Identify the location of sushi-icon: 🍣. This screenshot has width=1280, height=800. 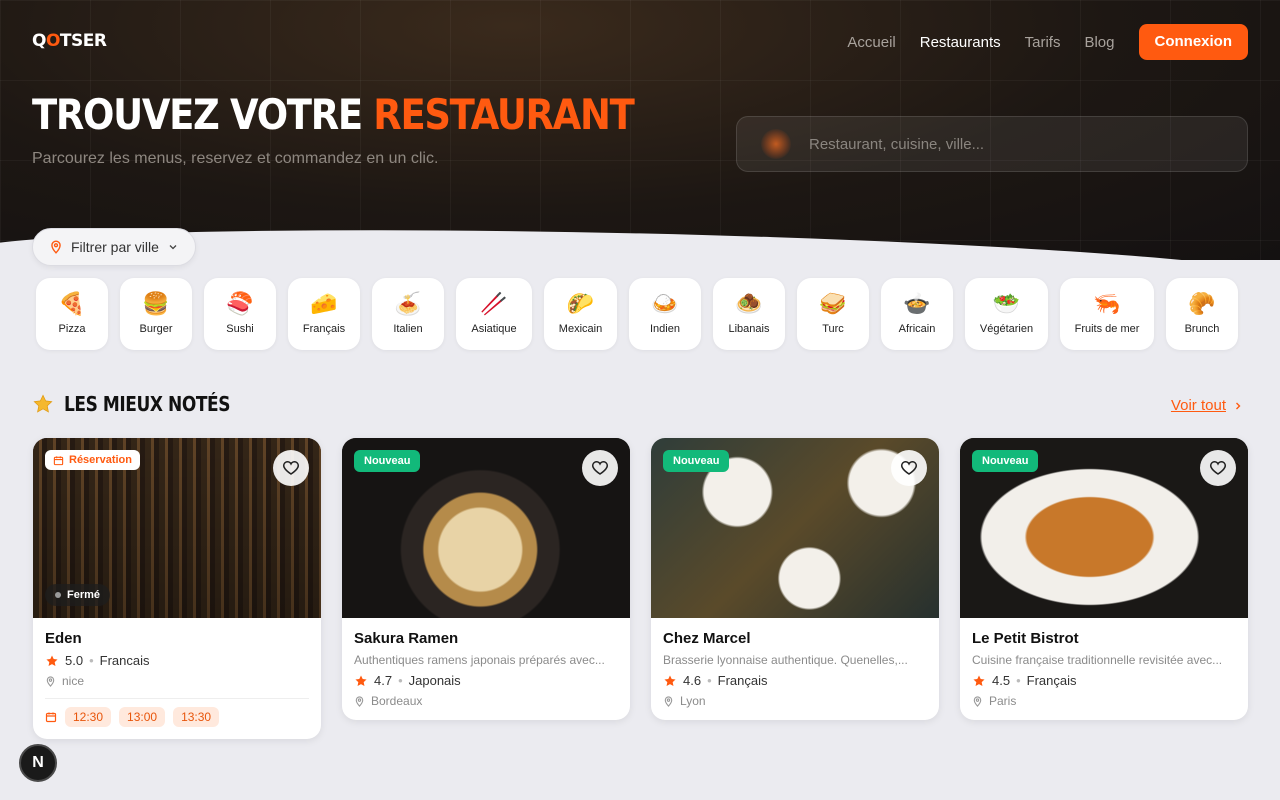
(240, 304).